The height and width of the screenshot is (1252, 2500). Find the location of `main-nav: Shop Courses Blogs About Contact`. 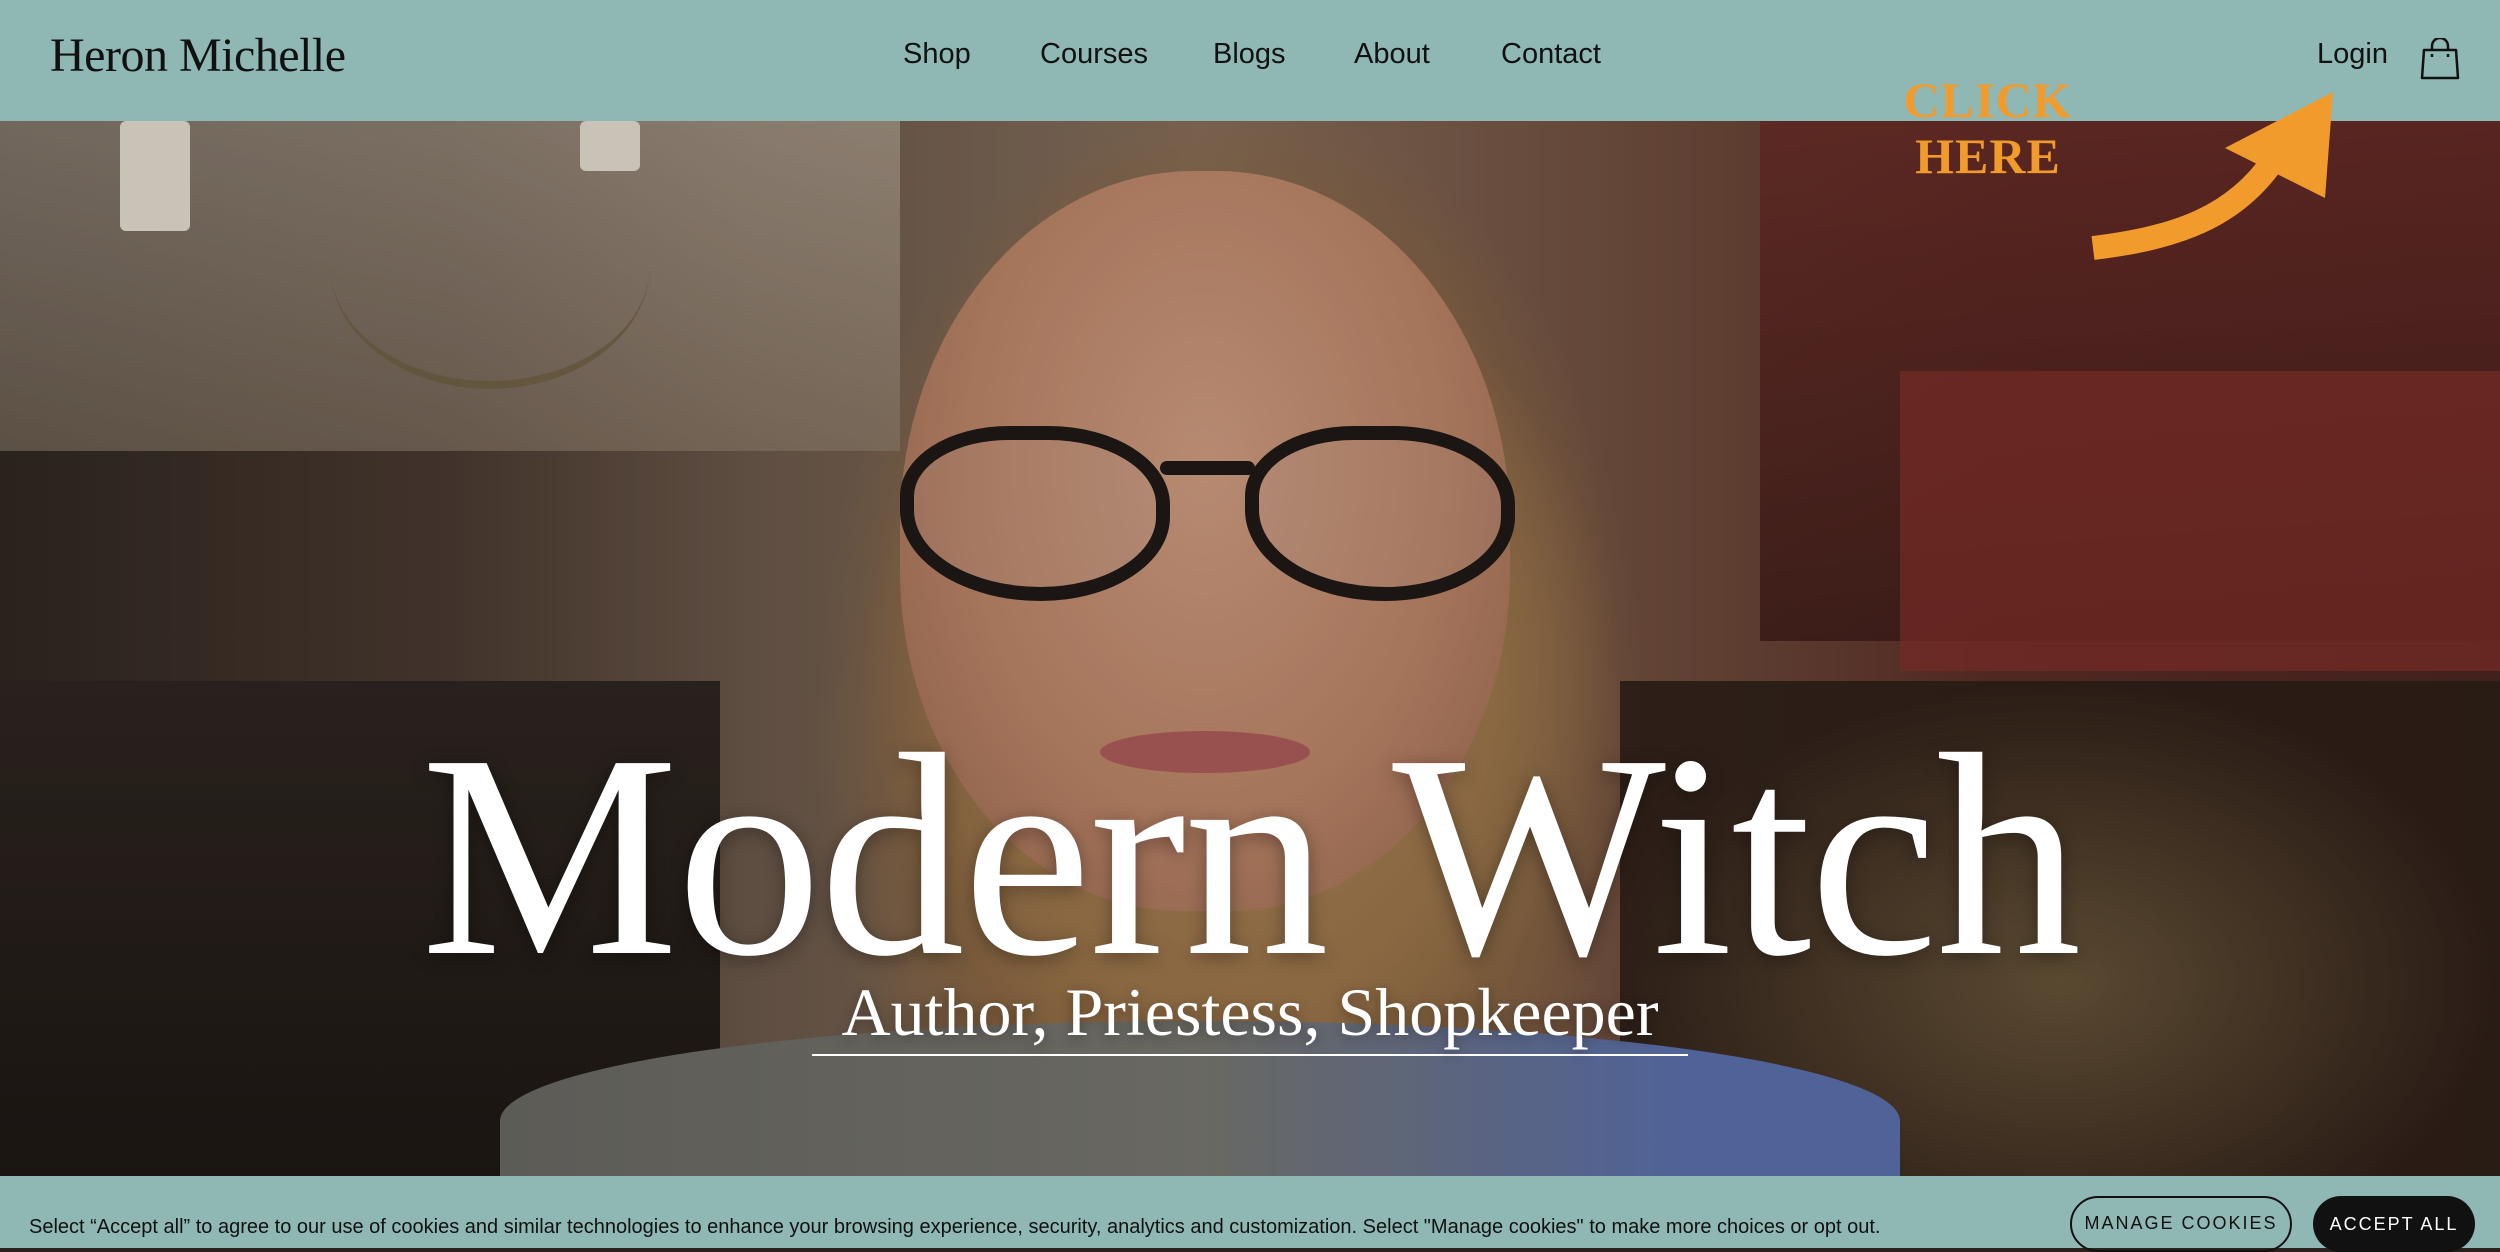

main-nav: Shop Courses Blogs About Contact is located at coordinates (1250, 60).